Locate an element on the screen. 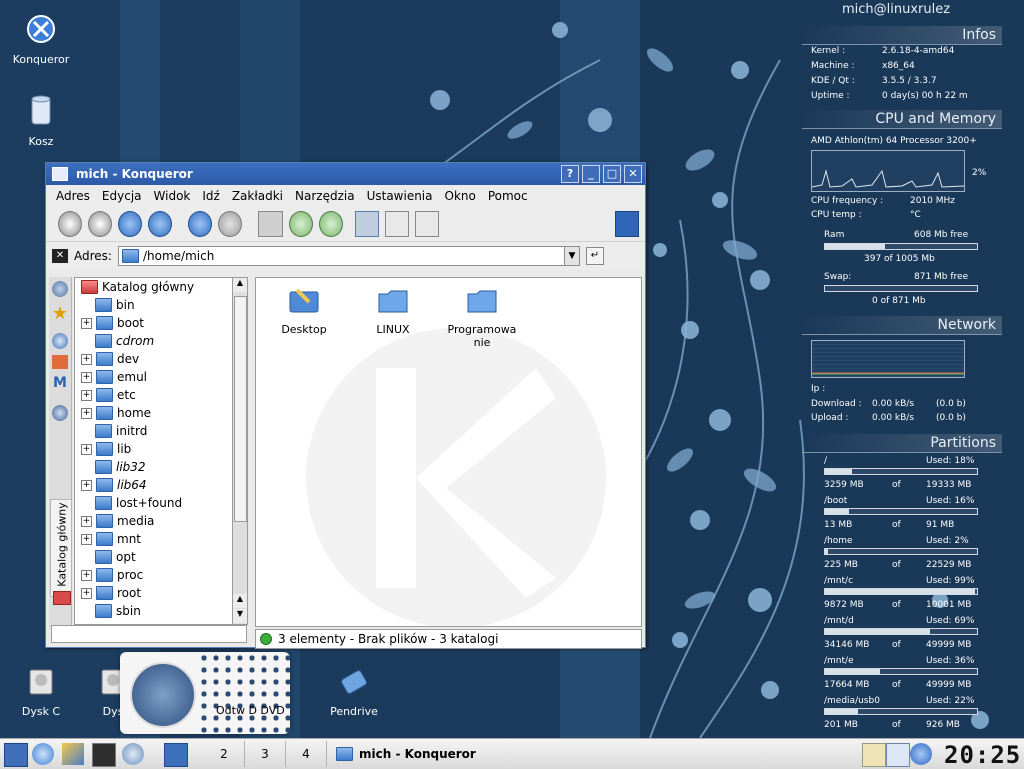  wolf-logo-icon is located at coordinates (163, 695).